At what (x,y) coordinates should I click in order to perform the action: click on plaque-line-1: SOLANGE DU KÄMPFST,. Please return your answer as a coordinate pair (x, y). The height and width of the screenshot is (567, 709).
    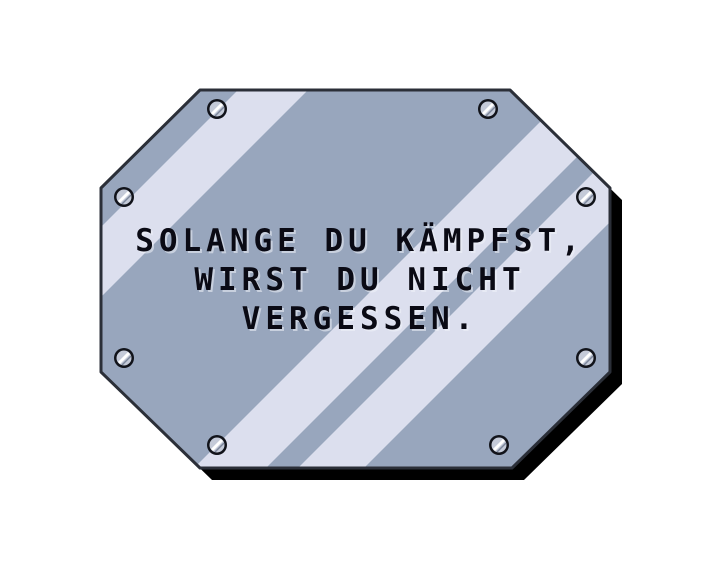
    Looking at the image, I should click on (360, 241).